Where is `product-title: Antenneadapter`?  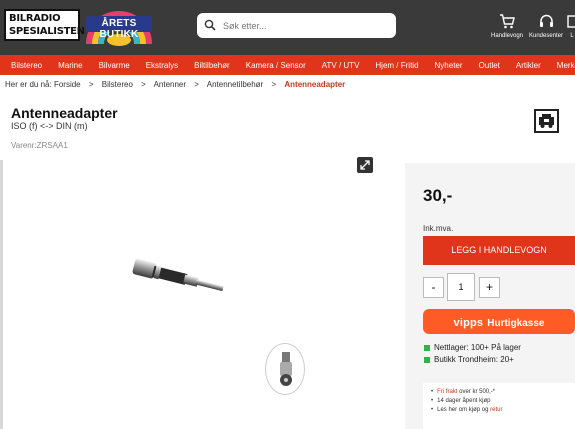 product-title: Antenneadapter is located at coordinates (64, 113).